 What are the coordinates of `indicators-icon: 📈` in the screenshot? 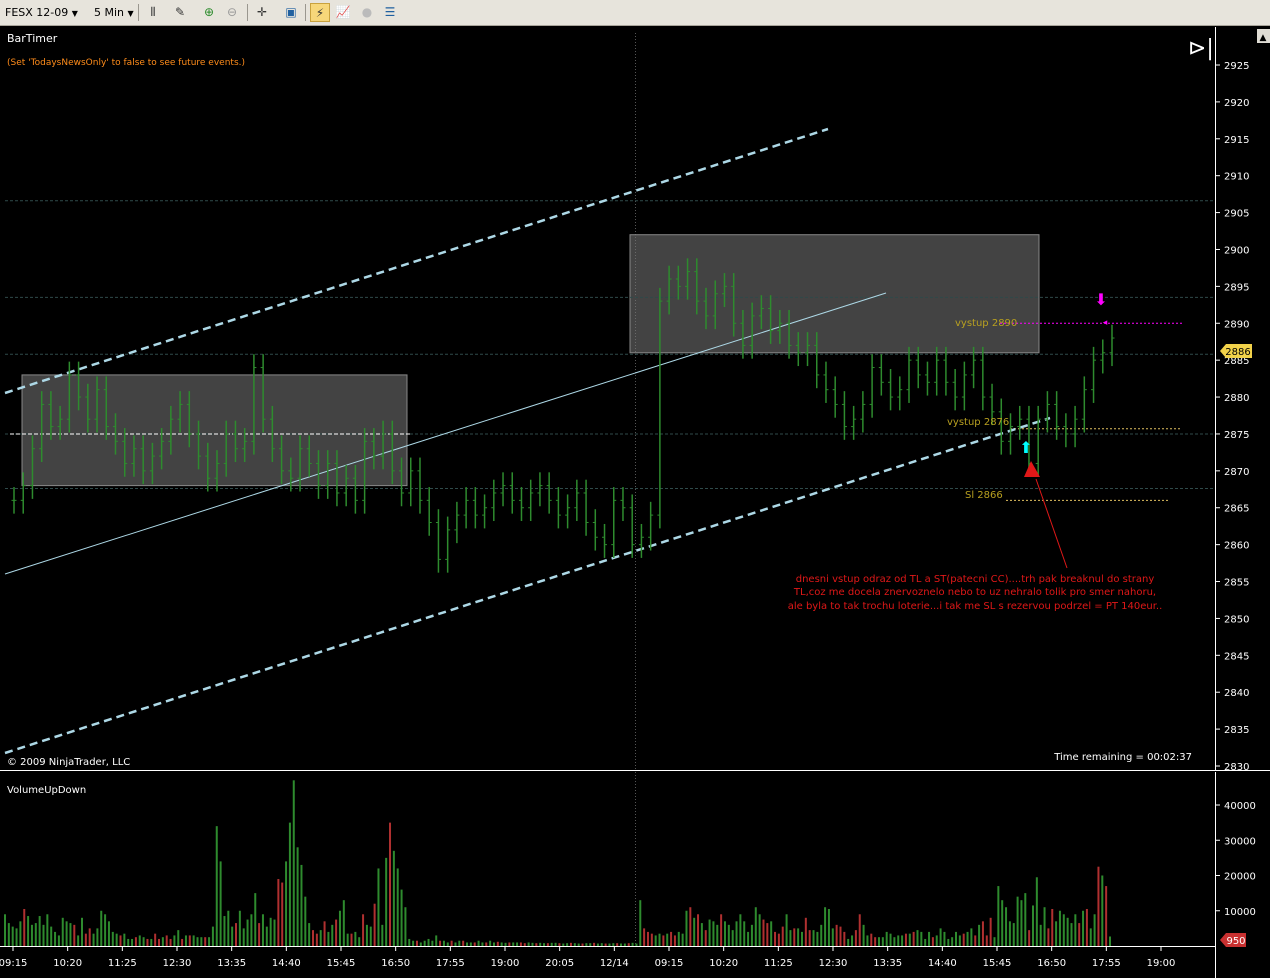 It's located at (343, 12).